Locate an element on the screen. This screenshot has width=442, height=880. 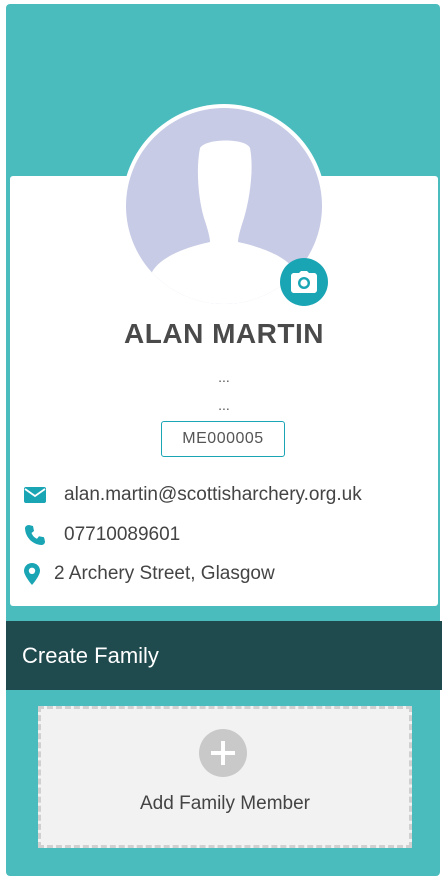
map-marker-icon is located at coordinates (32, 574).